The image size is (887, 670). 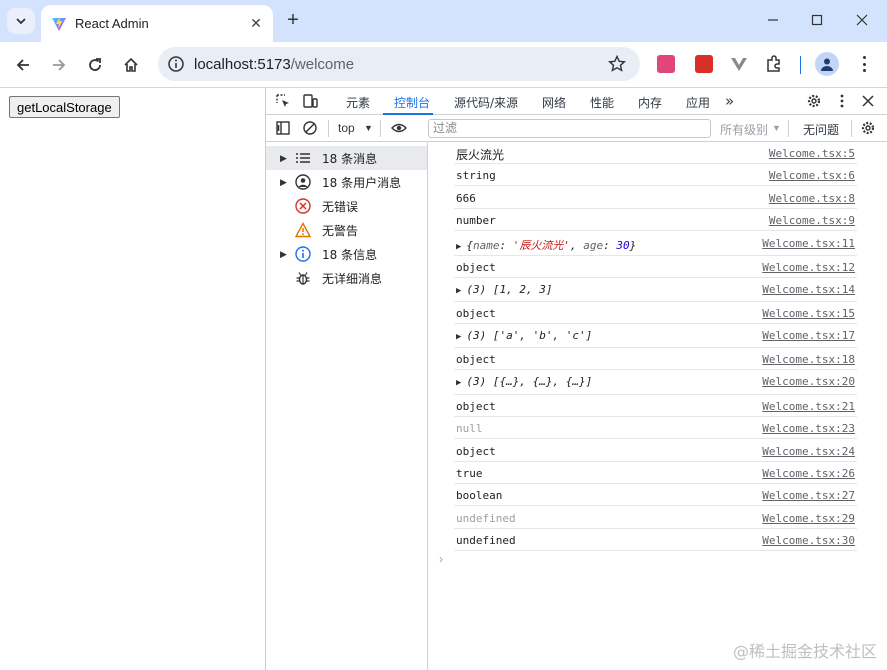 What do you see at coordinates (812, 220) in the screenshot?
I see `source-link: Welcome.tsx:9` at bounding box center [812, 220].